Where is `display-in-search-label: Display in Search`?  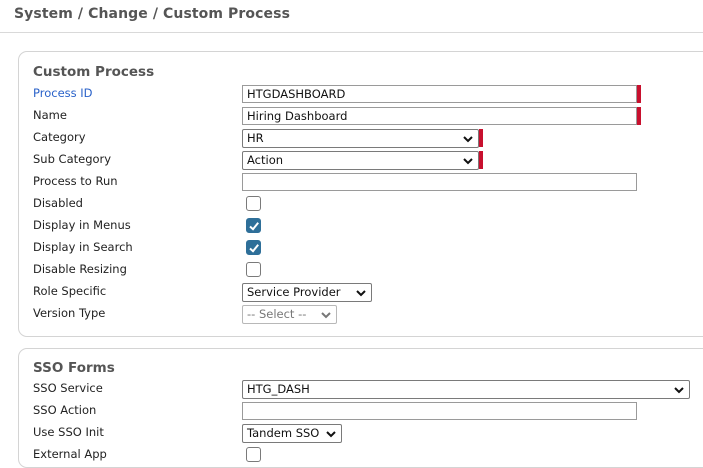
display-in-search-label: Display in Search is located at coordinates (83, 247).